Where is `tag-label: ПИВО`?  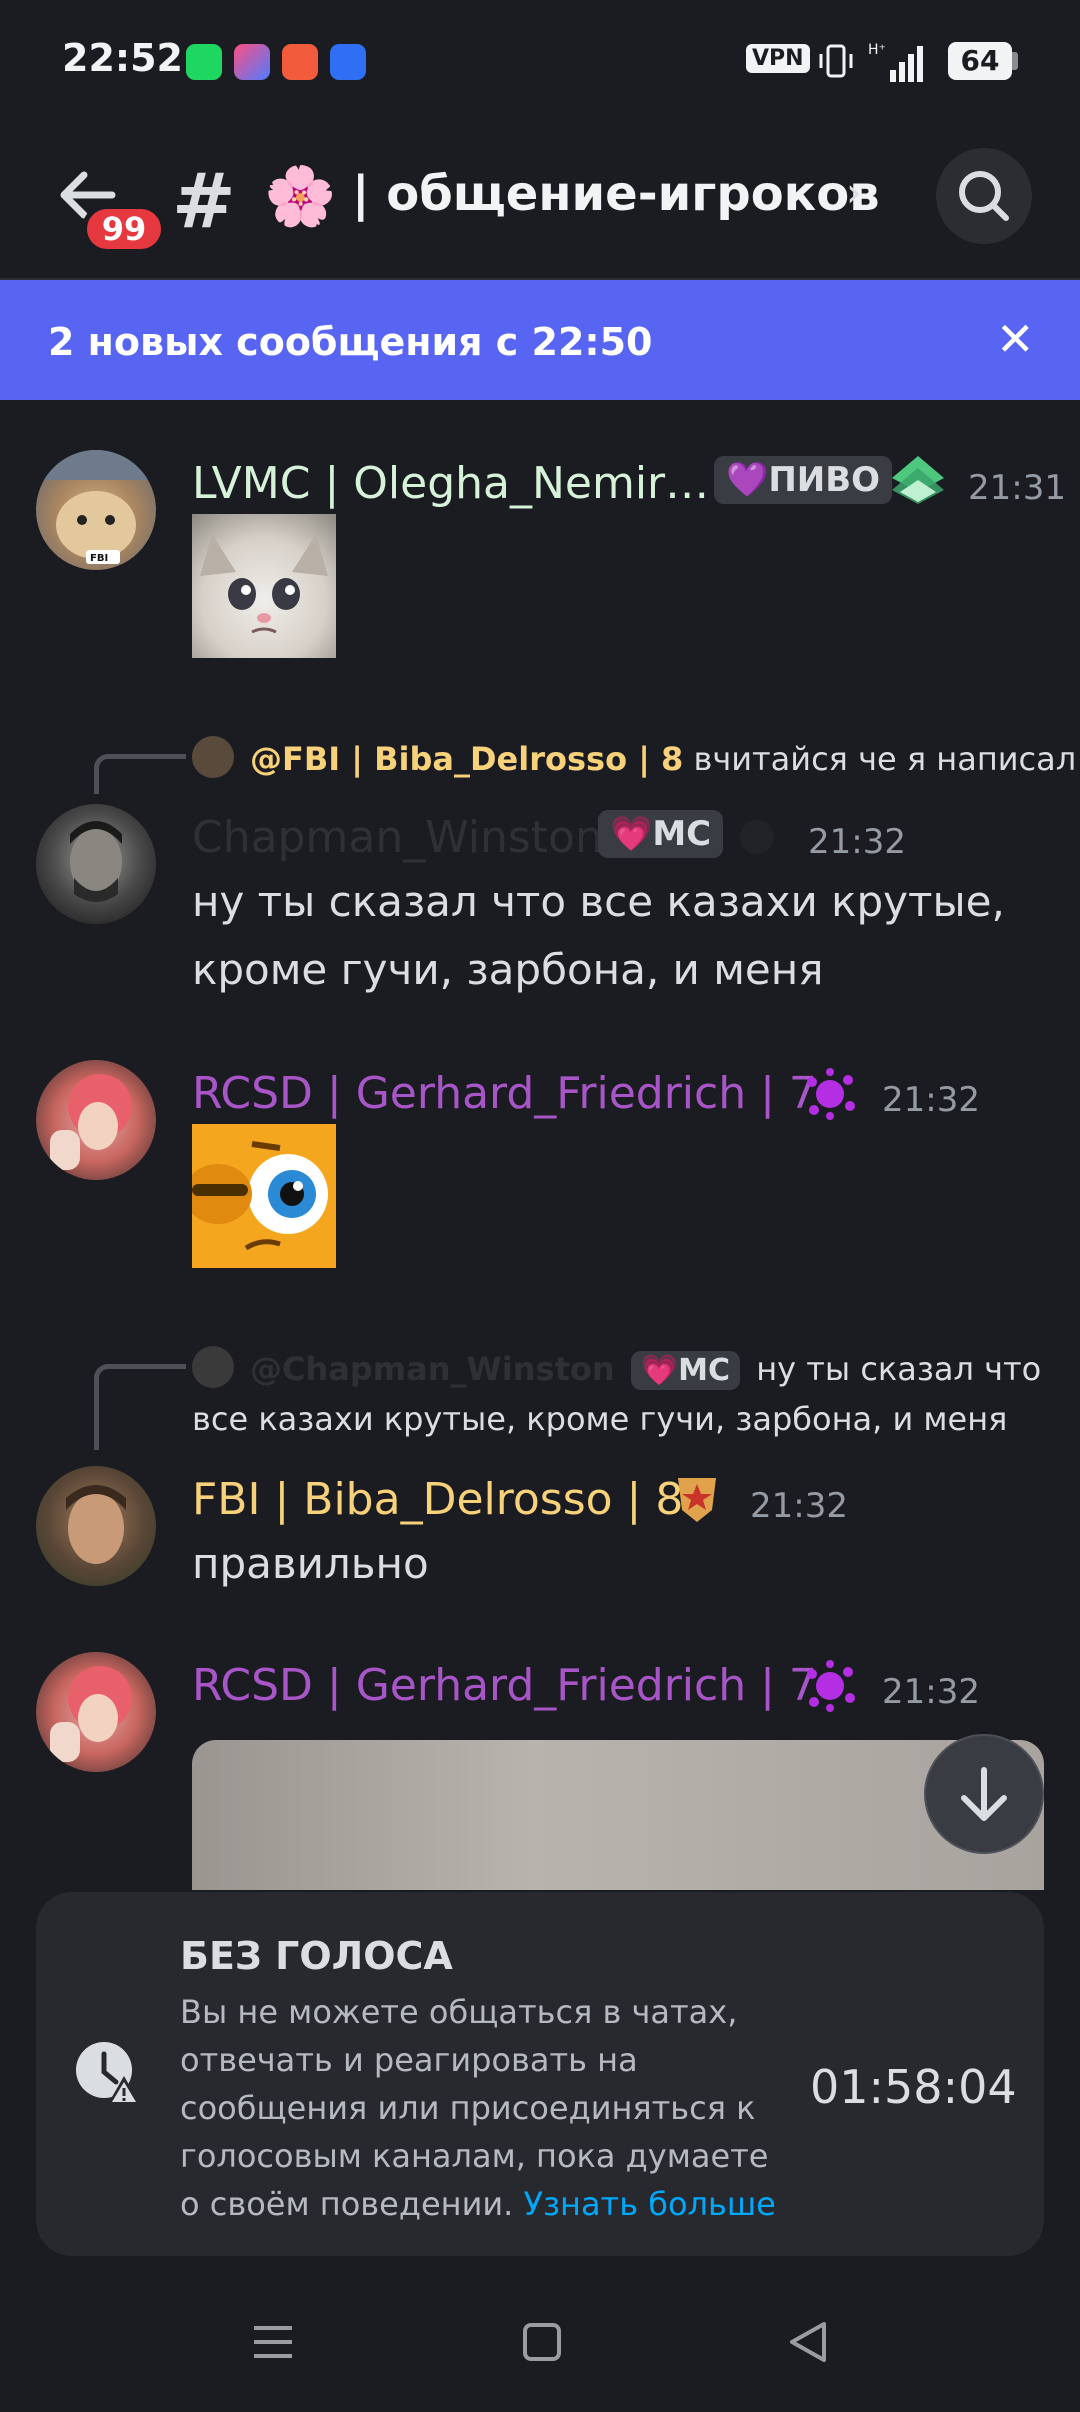
tag-label: ПИВО is located at coordinates (824, 480).